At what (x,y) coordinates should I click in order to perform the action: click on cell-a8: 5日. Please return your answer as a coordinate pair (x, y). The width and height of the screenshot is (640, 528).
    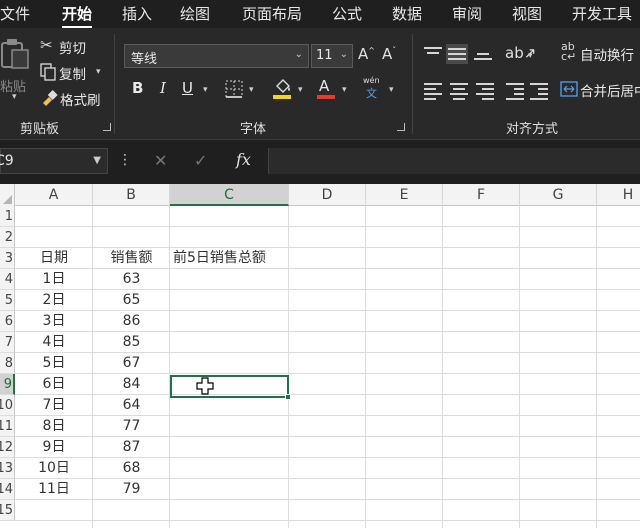
    Looking at the image, I should click on (54, 363).